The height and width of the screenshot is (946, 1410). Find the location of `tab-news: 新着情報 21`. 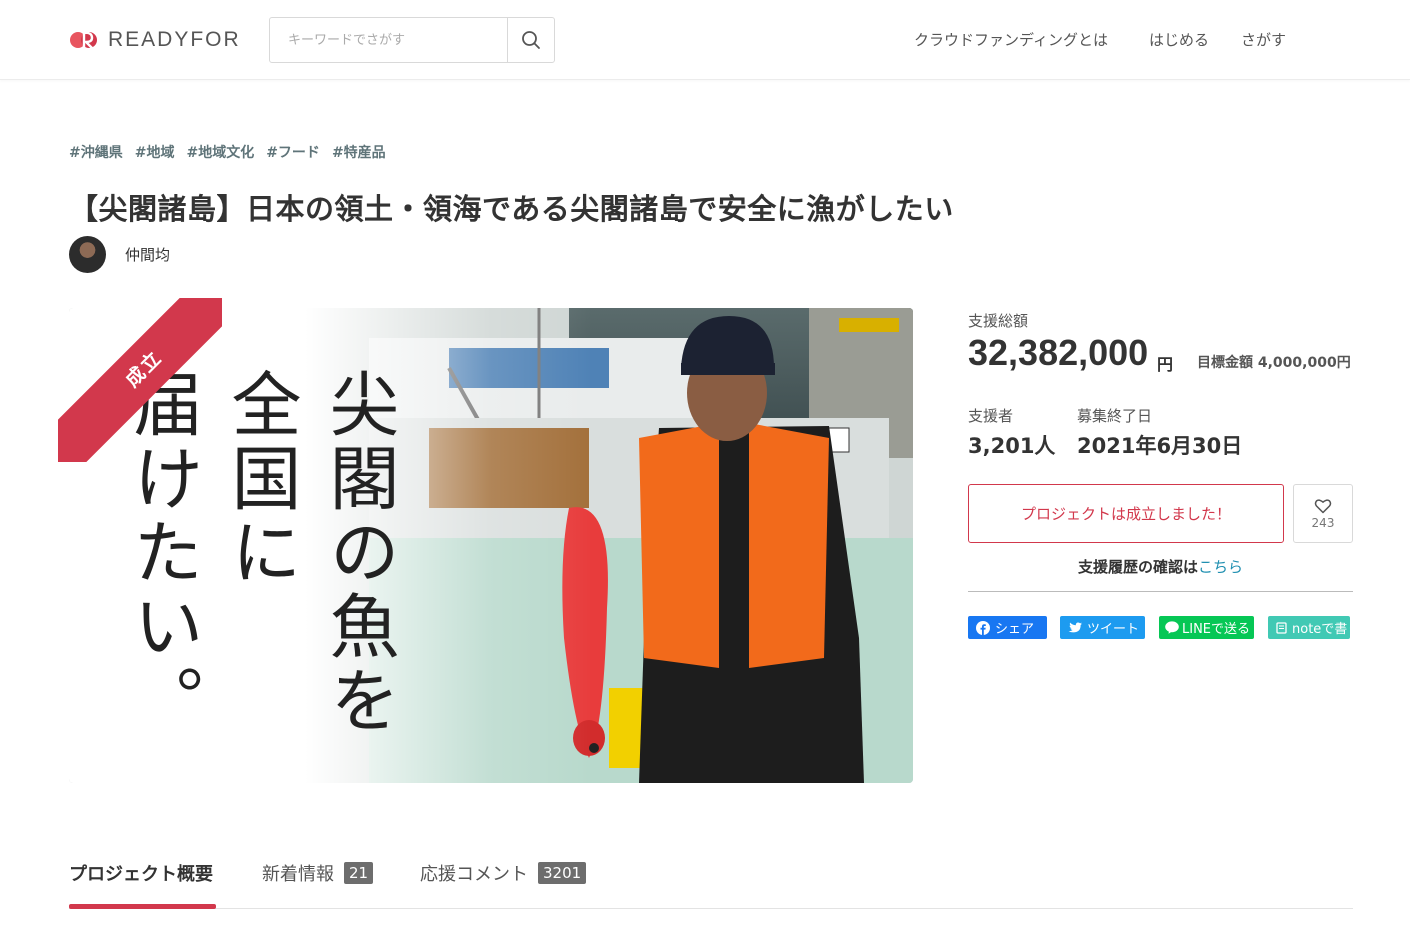

tab-news: 新着情報 21 is located at coordinates (318, 873).